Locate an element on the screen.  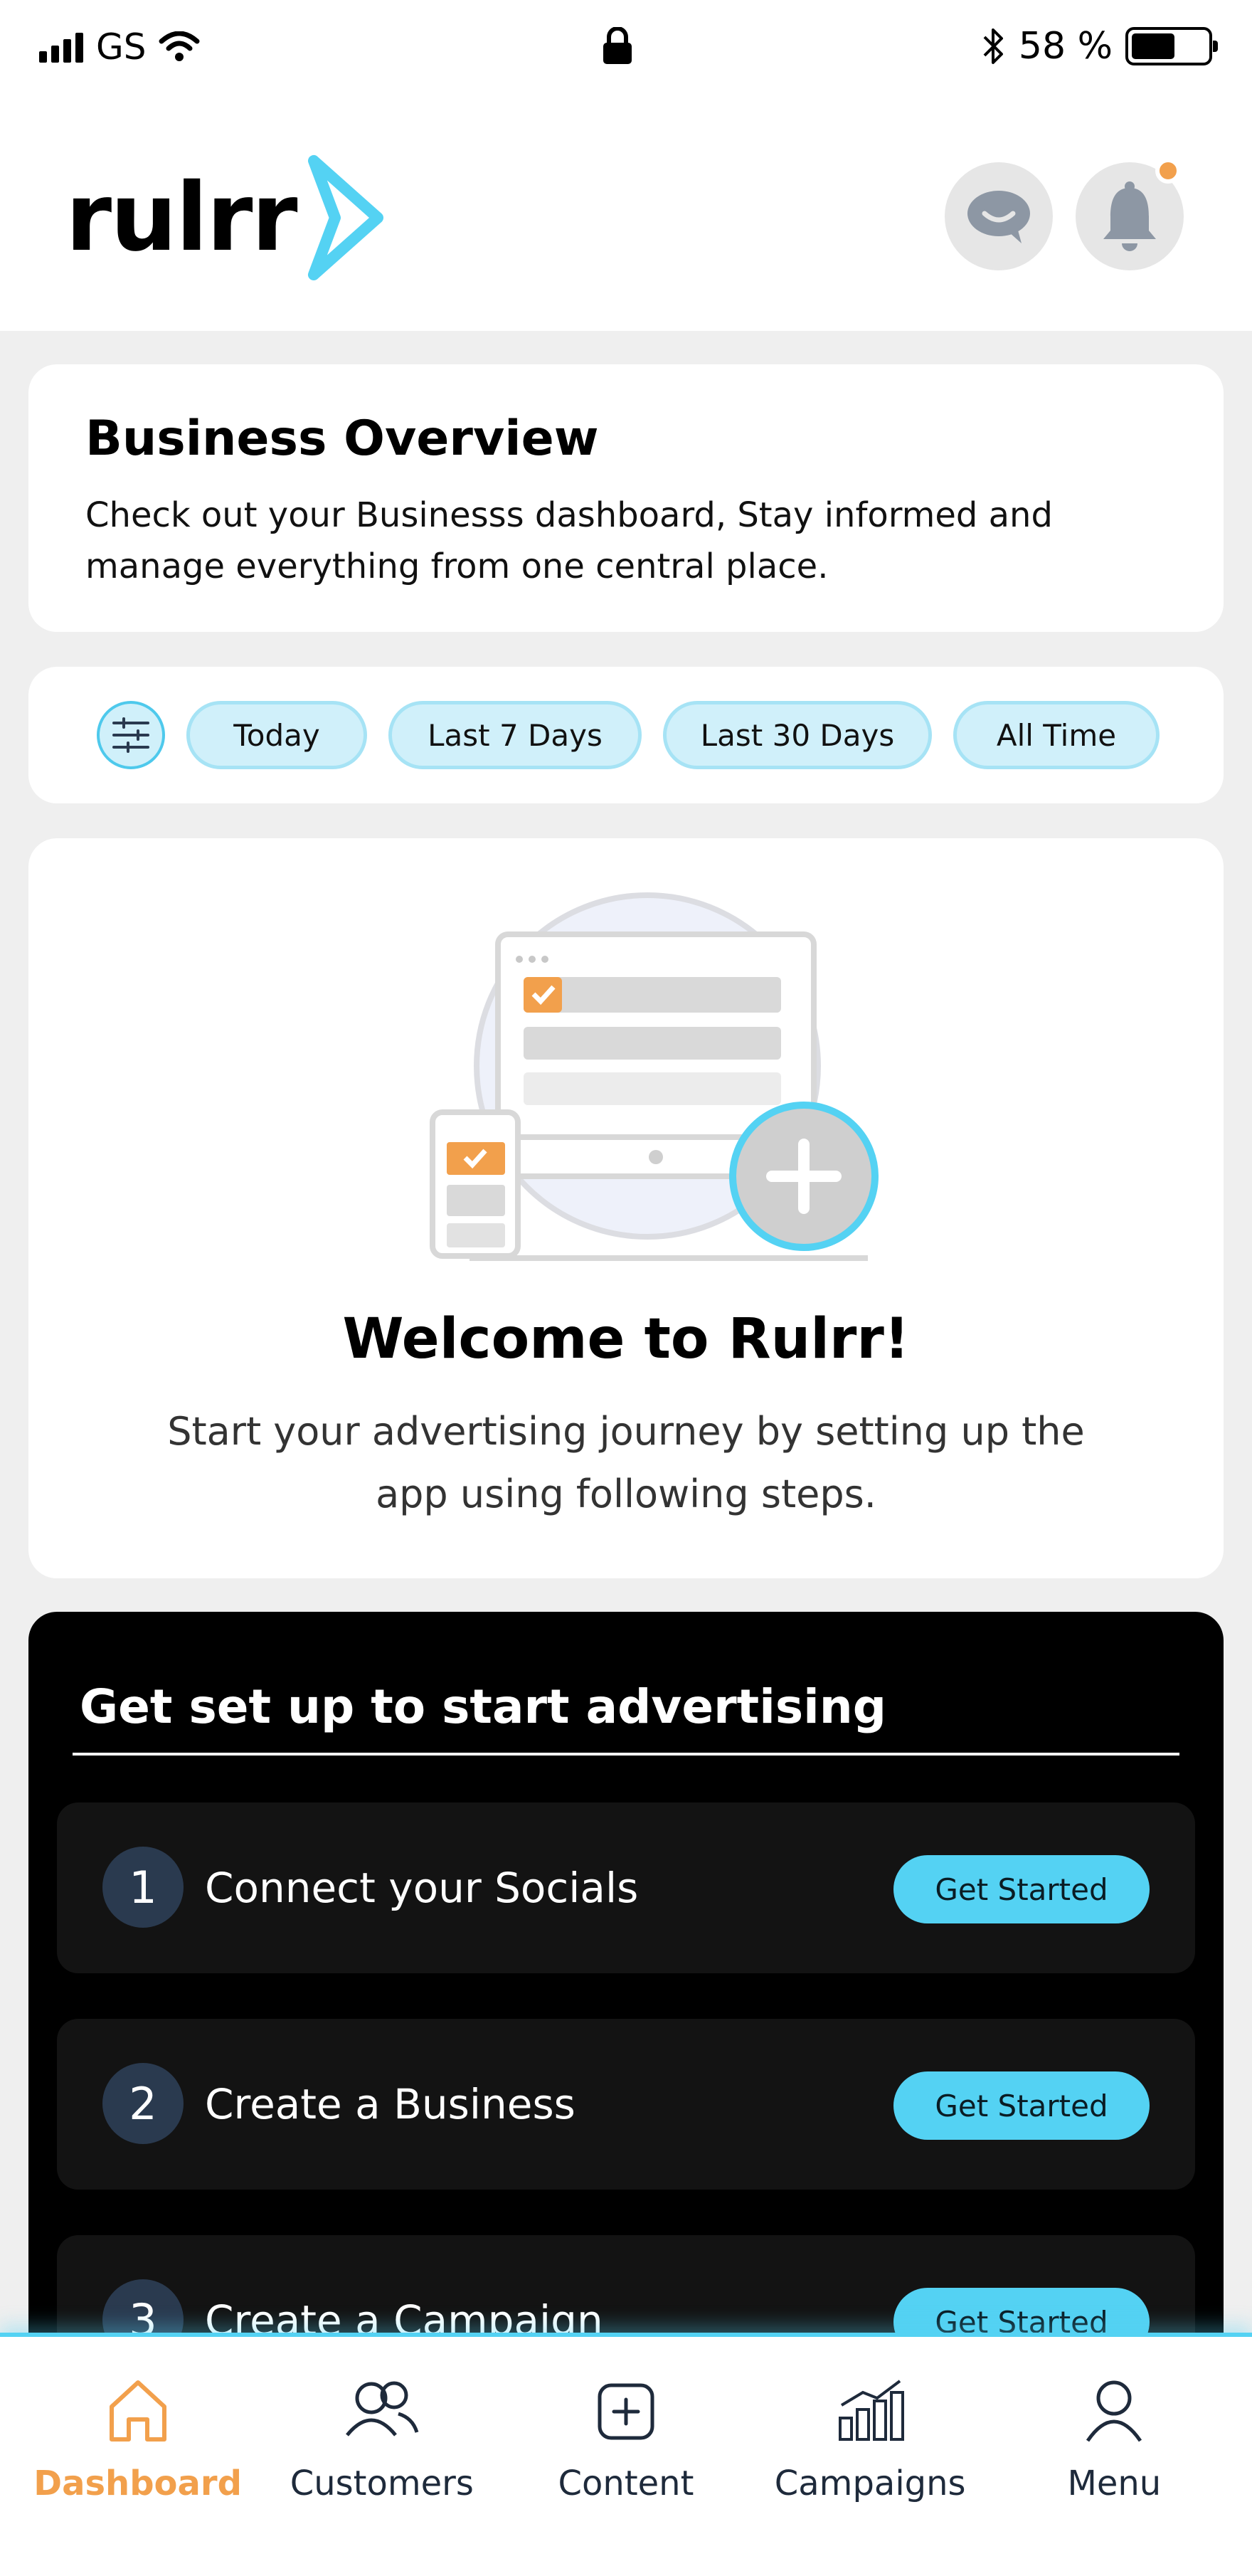
status-bar: GS 58 % is located at coordinates (626, 46).